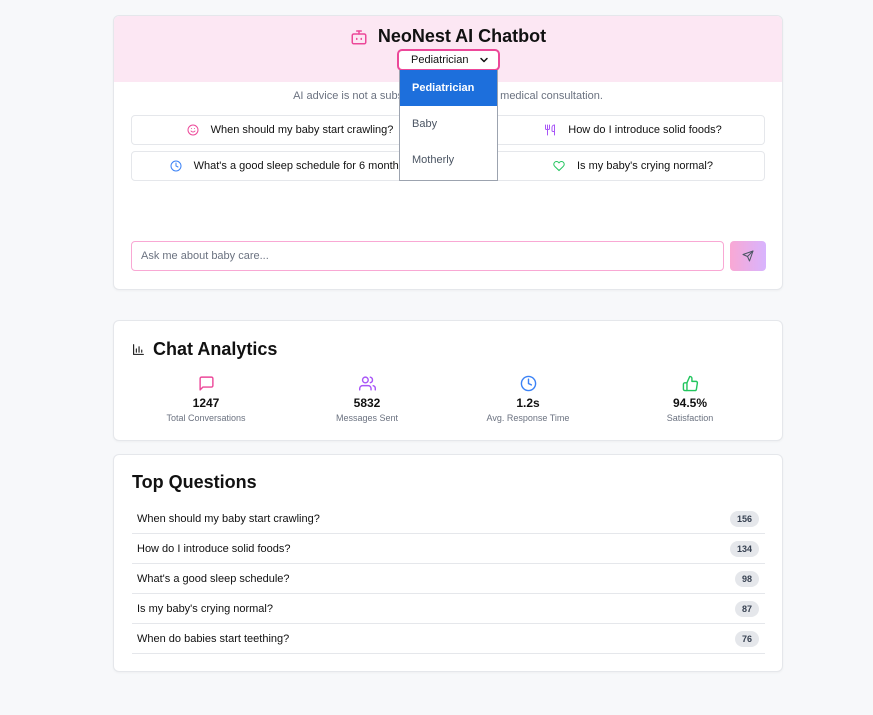  Describe the element at coordinates (744, 518) in the screenshot. I see `count-badge: 156` at that location.